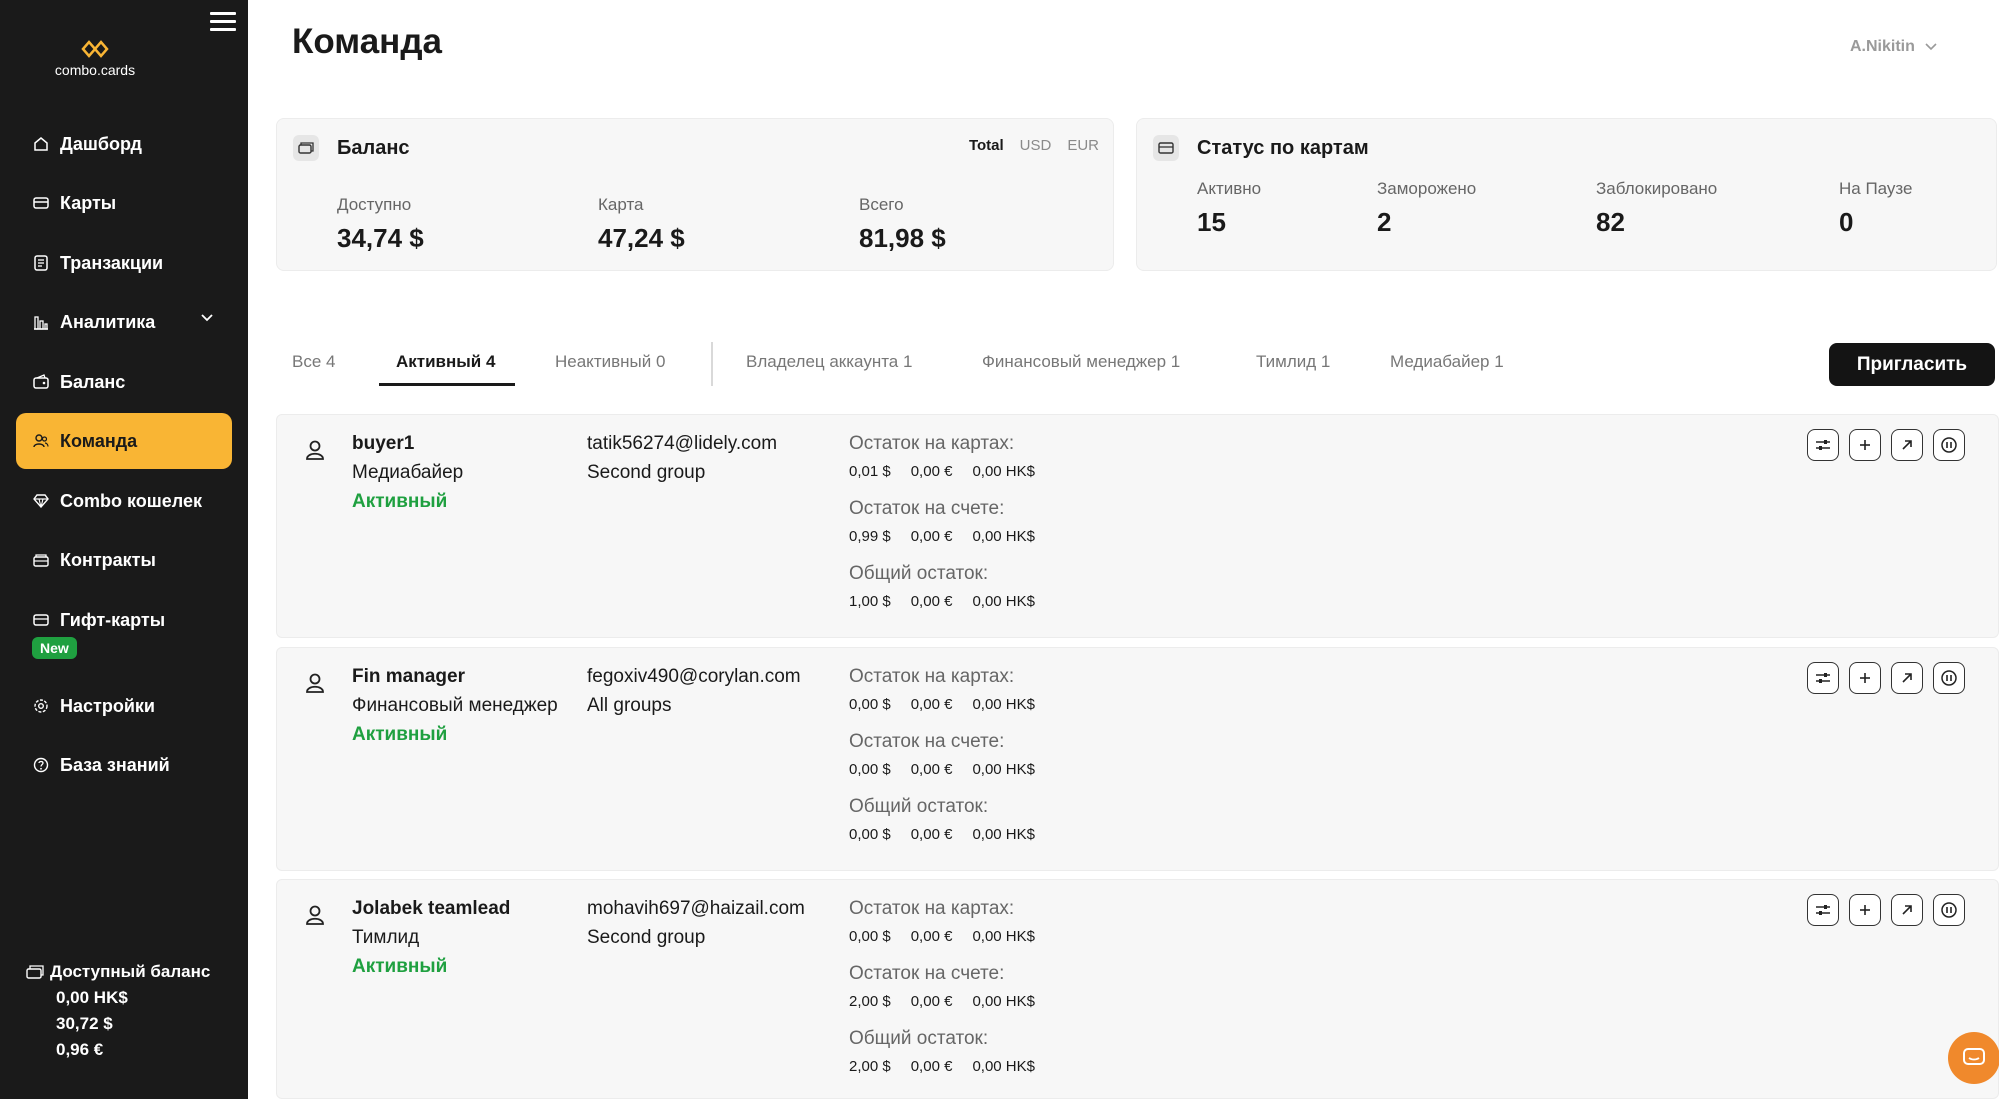 The width and height of the screenshot is (1999, 1099). Describe the element at coordinates (93, 381) in the screenshot. I see `sidebar-item-label: Баланс` at that location.